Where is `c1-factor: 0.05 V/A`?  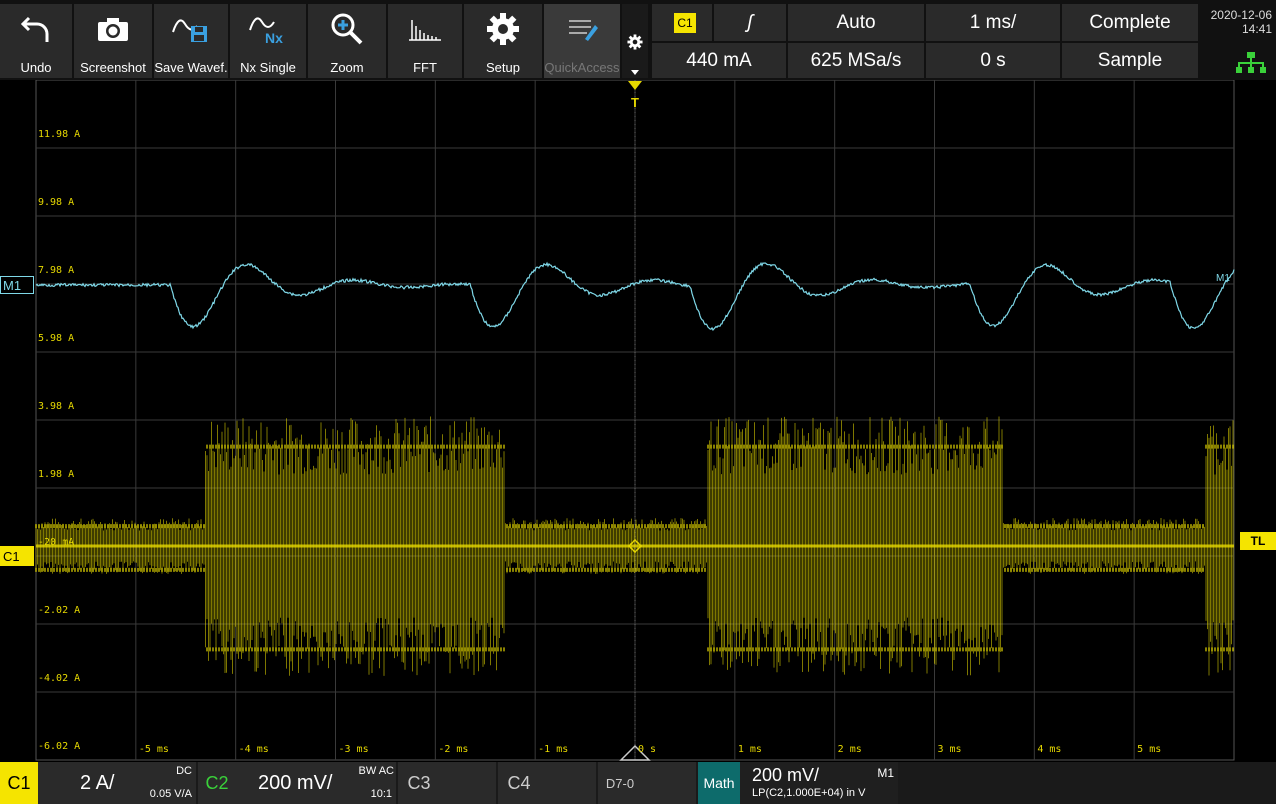 c1-factor: 0.05 V/A is located at coordinates (170, 794).